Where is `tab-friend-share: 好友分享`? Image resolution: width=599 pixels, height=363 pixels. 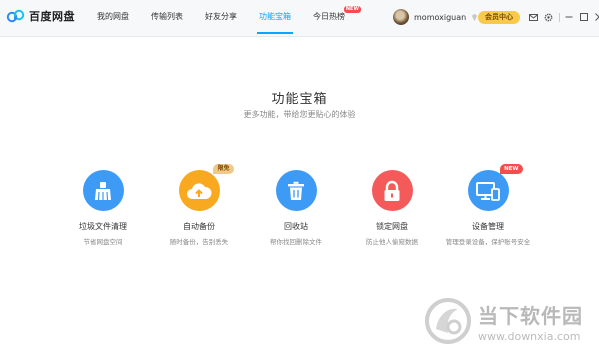 tab-friend-share: 好友分享 is located at coordinates (221, 18).